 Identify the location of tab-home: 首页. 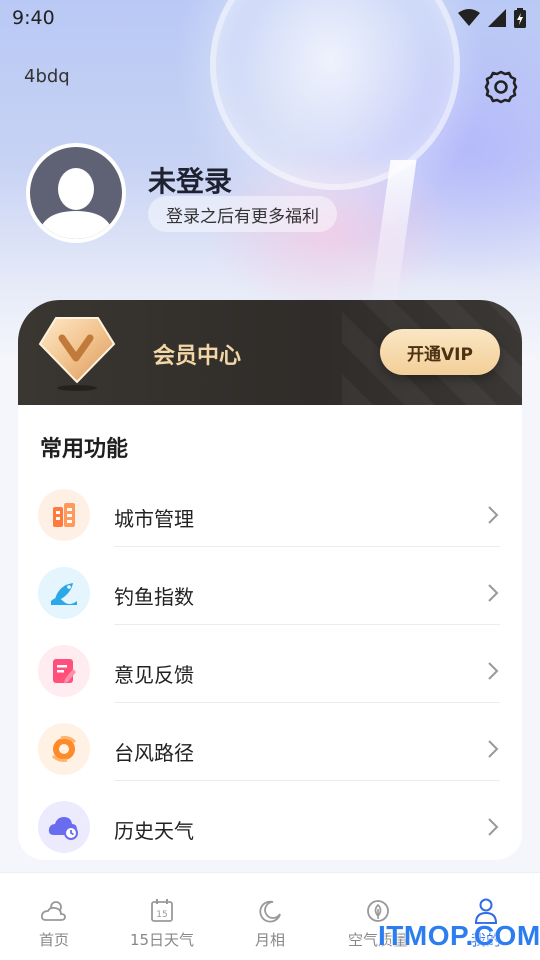
(54, 911).